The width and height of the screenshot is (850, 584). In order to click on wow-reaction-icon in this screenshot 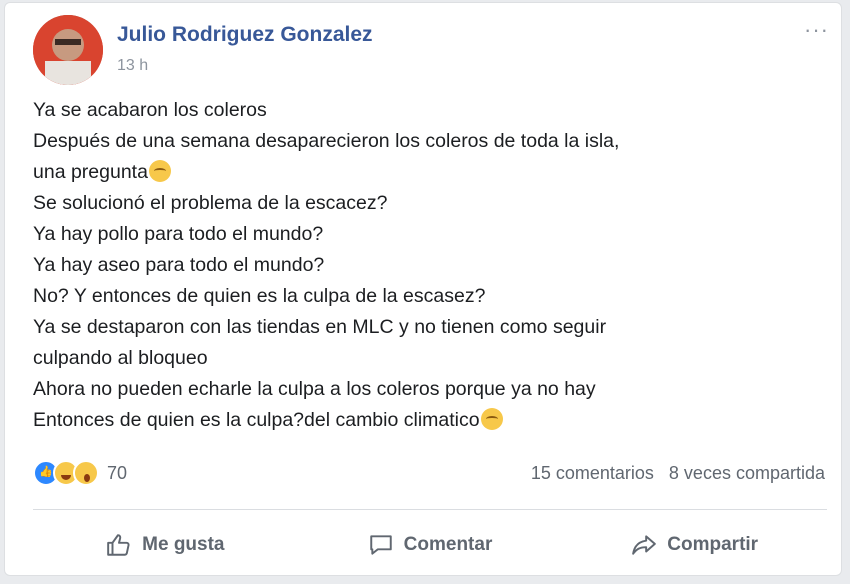, I will do `click(86, 473)`.